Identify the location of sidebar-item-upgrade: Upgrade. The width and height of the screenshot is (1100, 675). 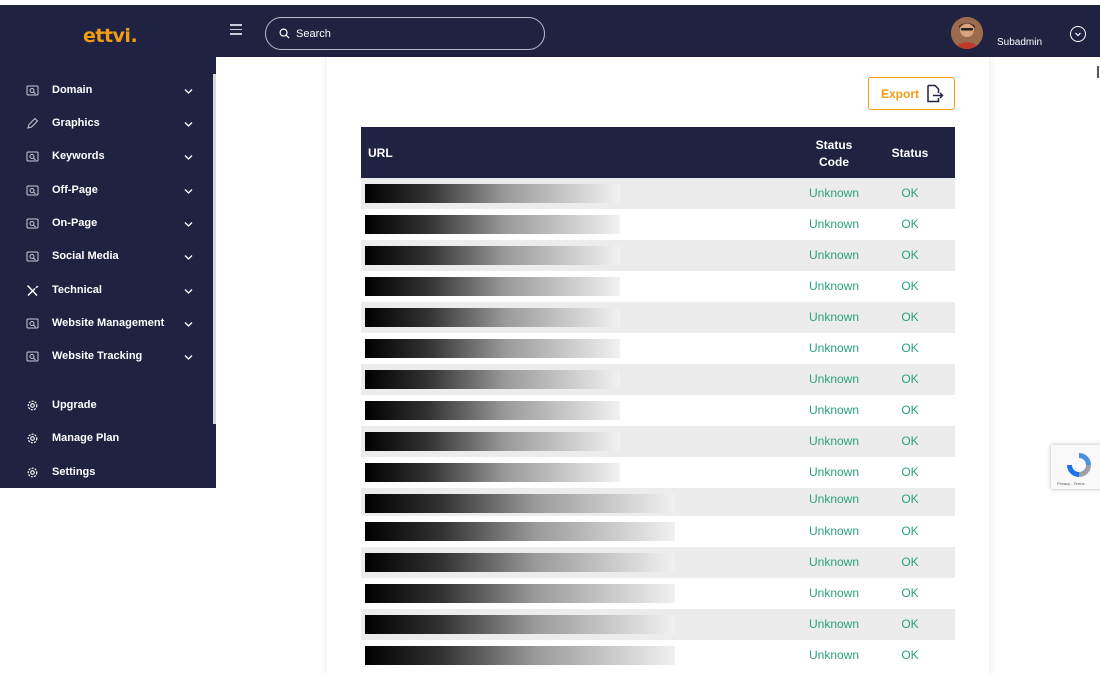
(106, 405).